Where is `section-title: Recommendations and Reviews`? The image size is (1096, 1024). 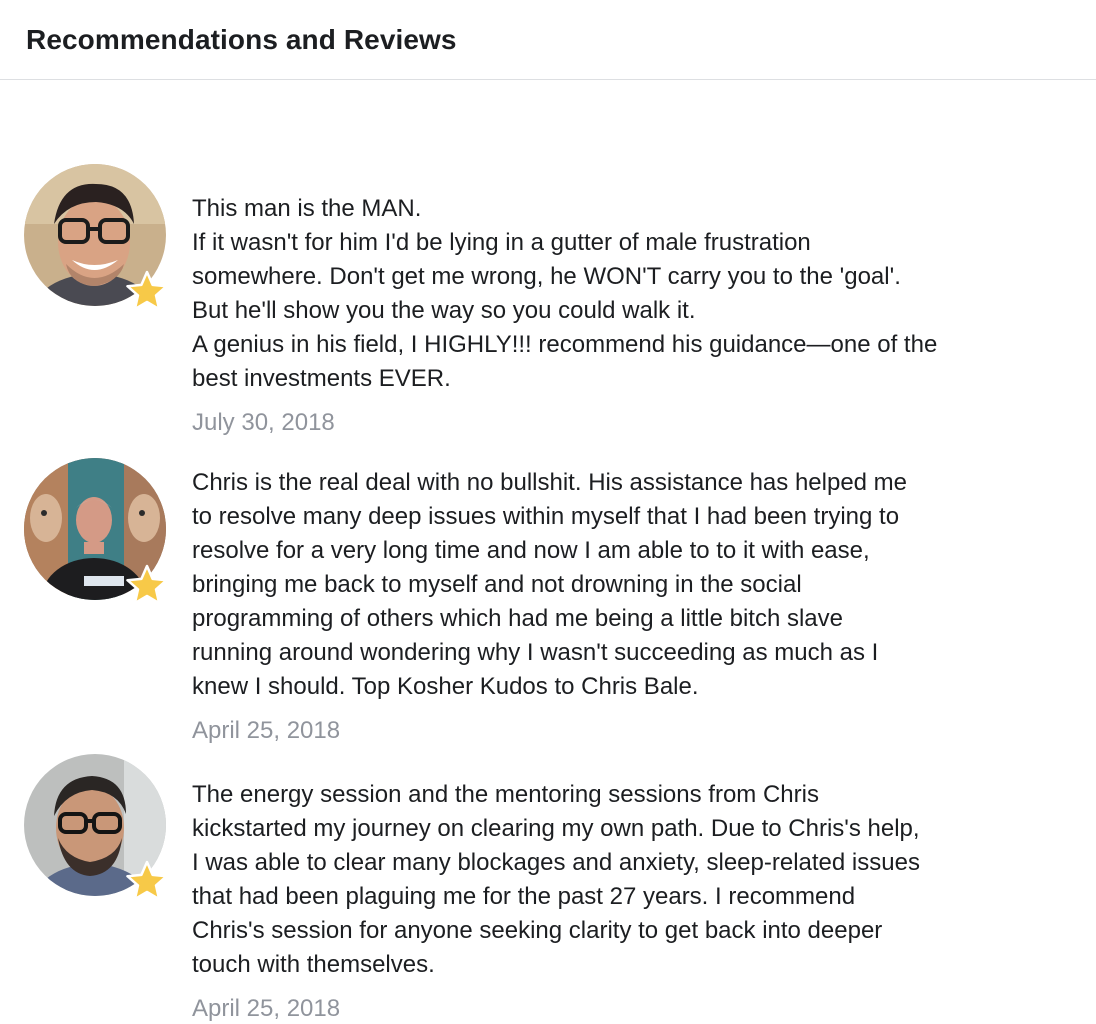
section-title: Recommendations and Reviews is located at coordinates (241, 39).